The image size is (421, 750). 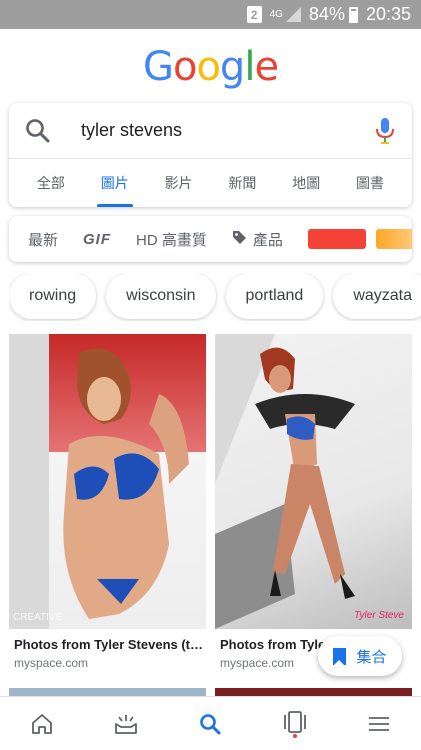 What do you see at coordinates (179, 183) in the screenshot?
I see `tab-videos: 影片` at bounding box center [179, 183].